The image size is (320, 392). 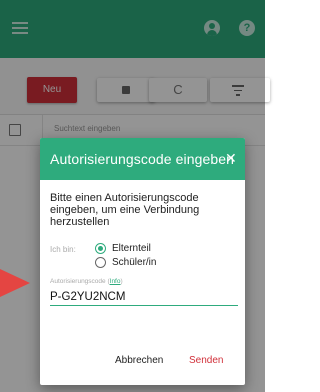 I want to click on dialog-header: Autorisierungscode eingeben ✕, so click(x=142, y=159).